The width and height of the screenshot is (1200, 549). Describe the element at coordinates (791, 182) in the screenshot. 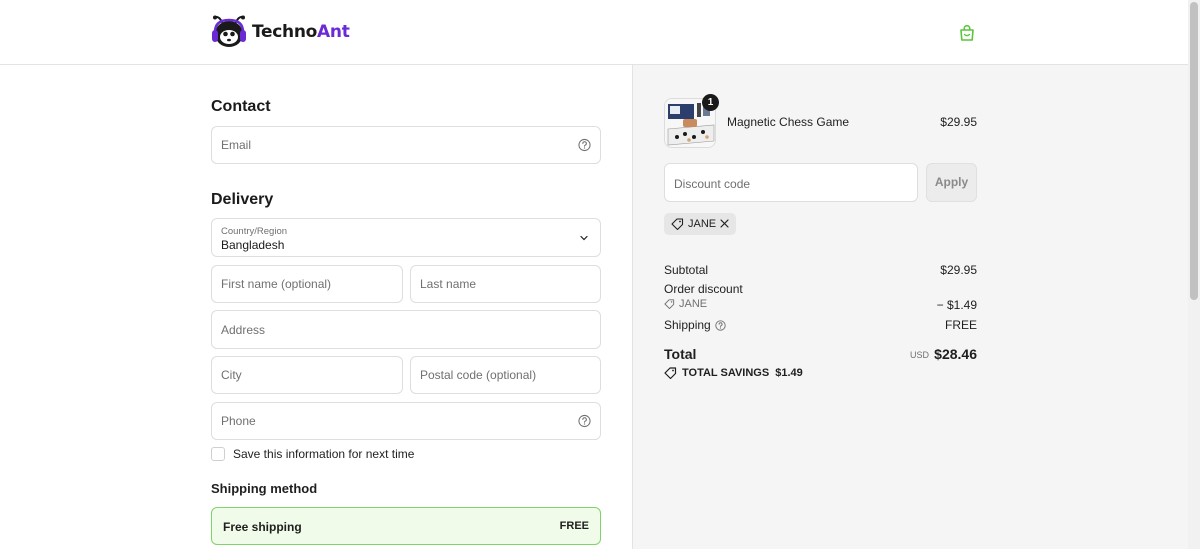

I see `discount-code-input: Discount code` at that location.